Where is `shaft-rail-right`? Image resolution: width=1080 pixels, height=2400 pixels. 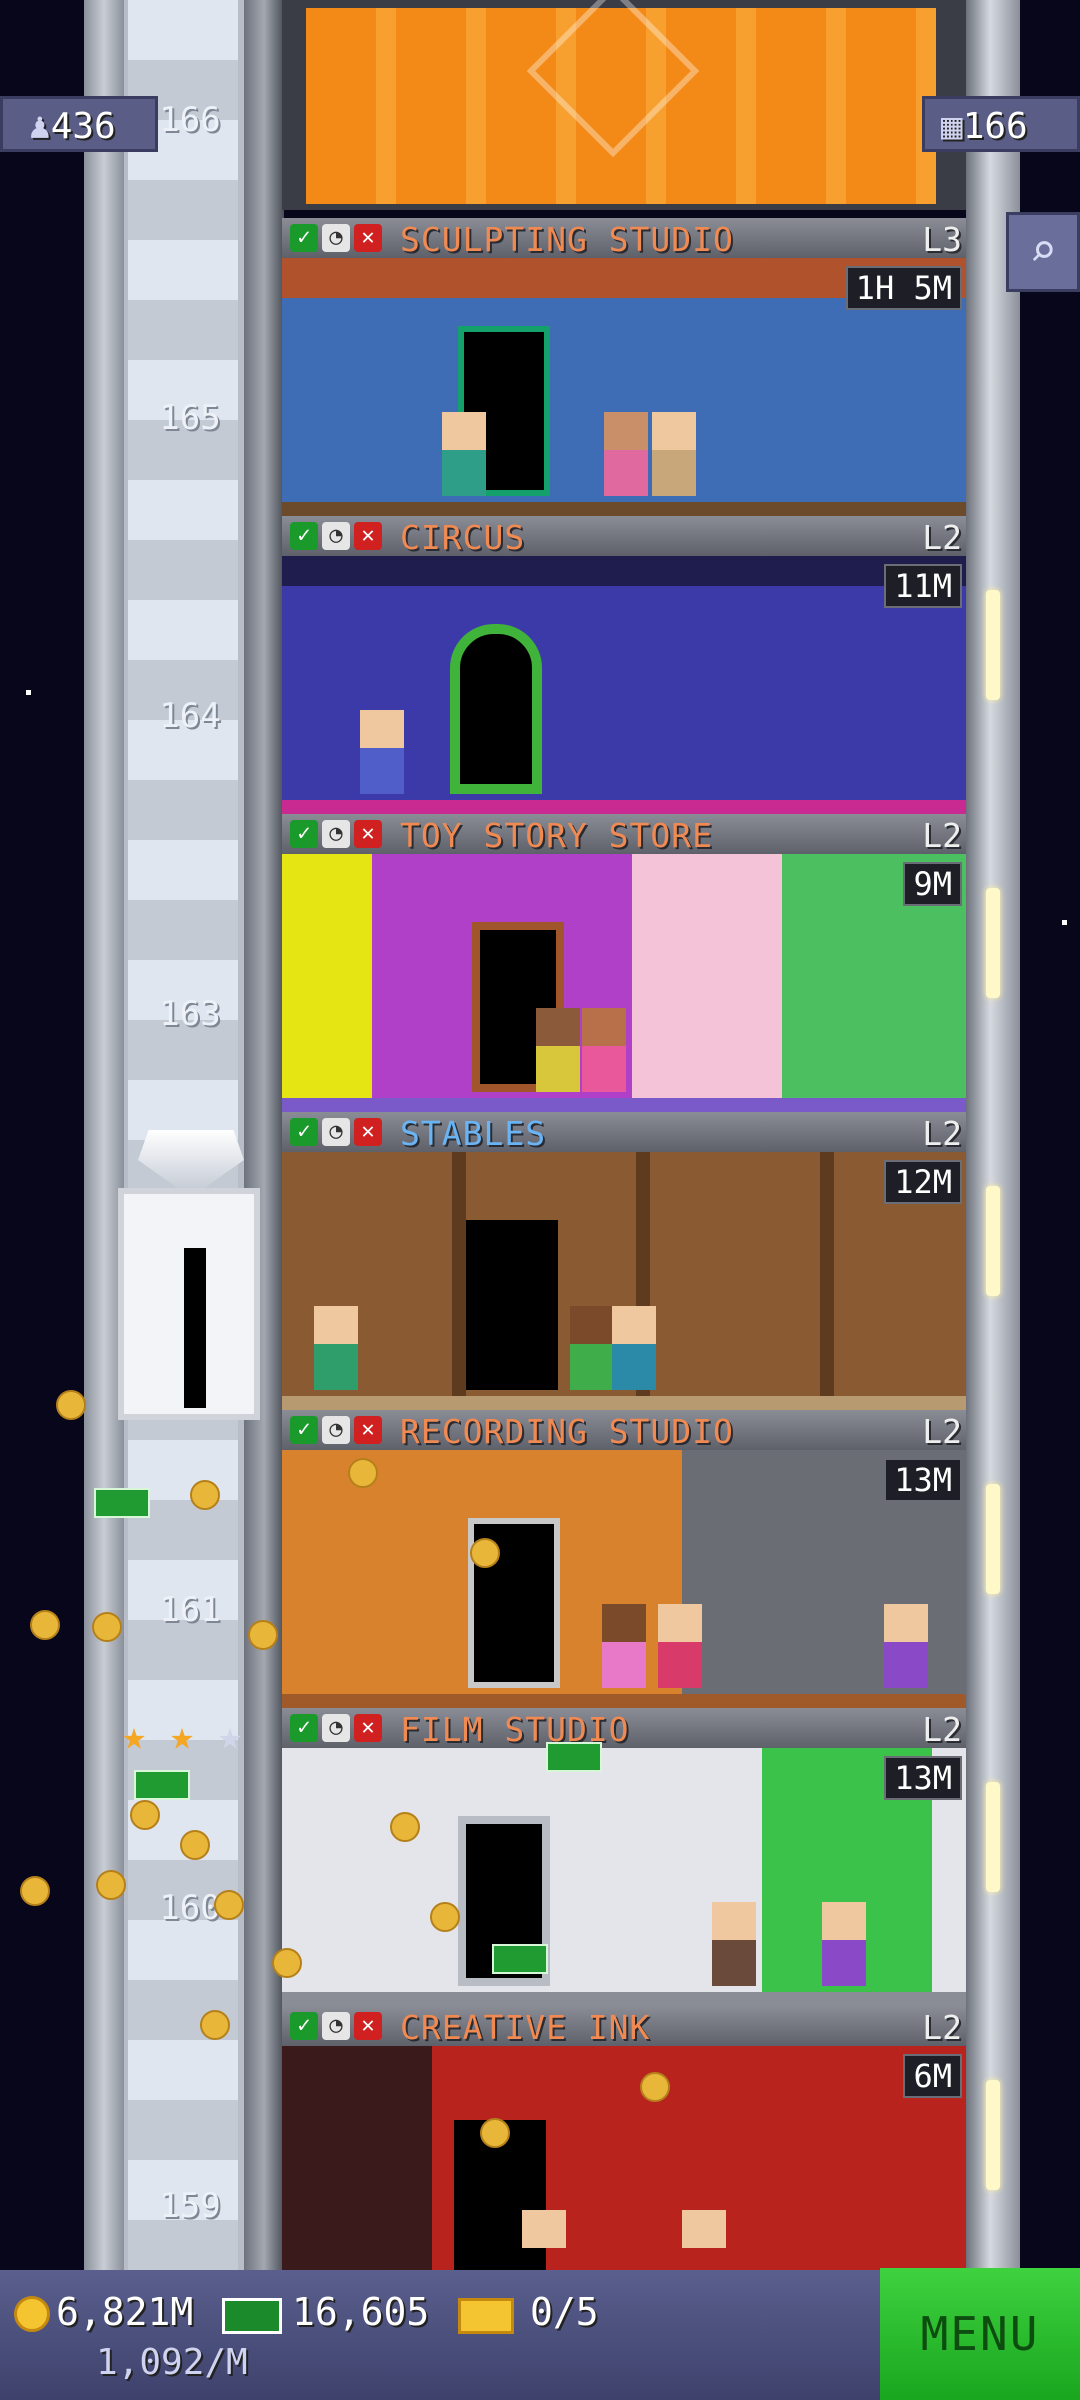
shaft-rail-right is located at coordinates (264, 1135).